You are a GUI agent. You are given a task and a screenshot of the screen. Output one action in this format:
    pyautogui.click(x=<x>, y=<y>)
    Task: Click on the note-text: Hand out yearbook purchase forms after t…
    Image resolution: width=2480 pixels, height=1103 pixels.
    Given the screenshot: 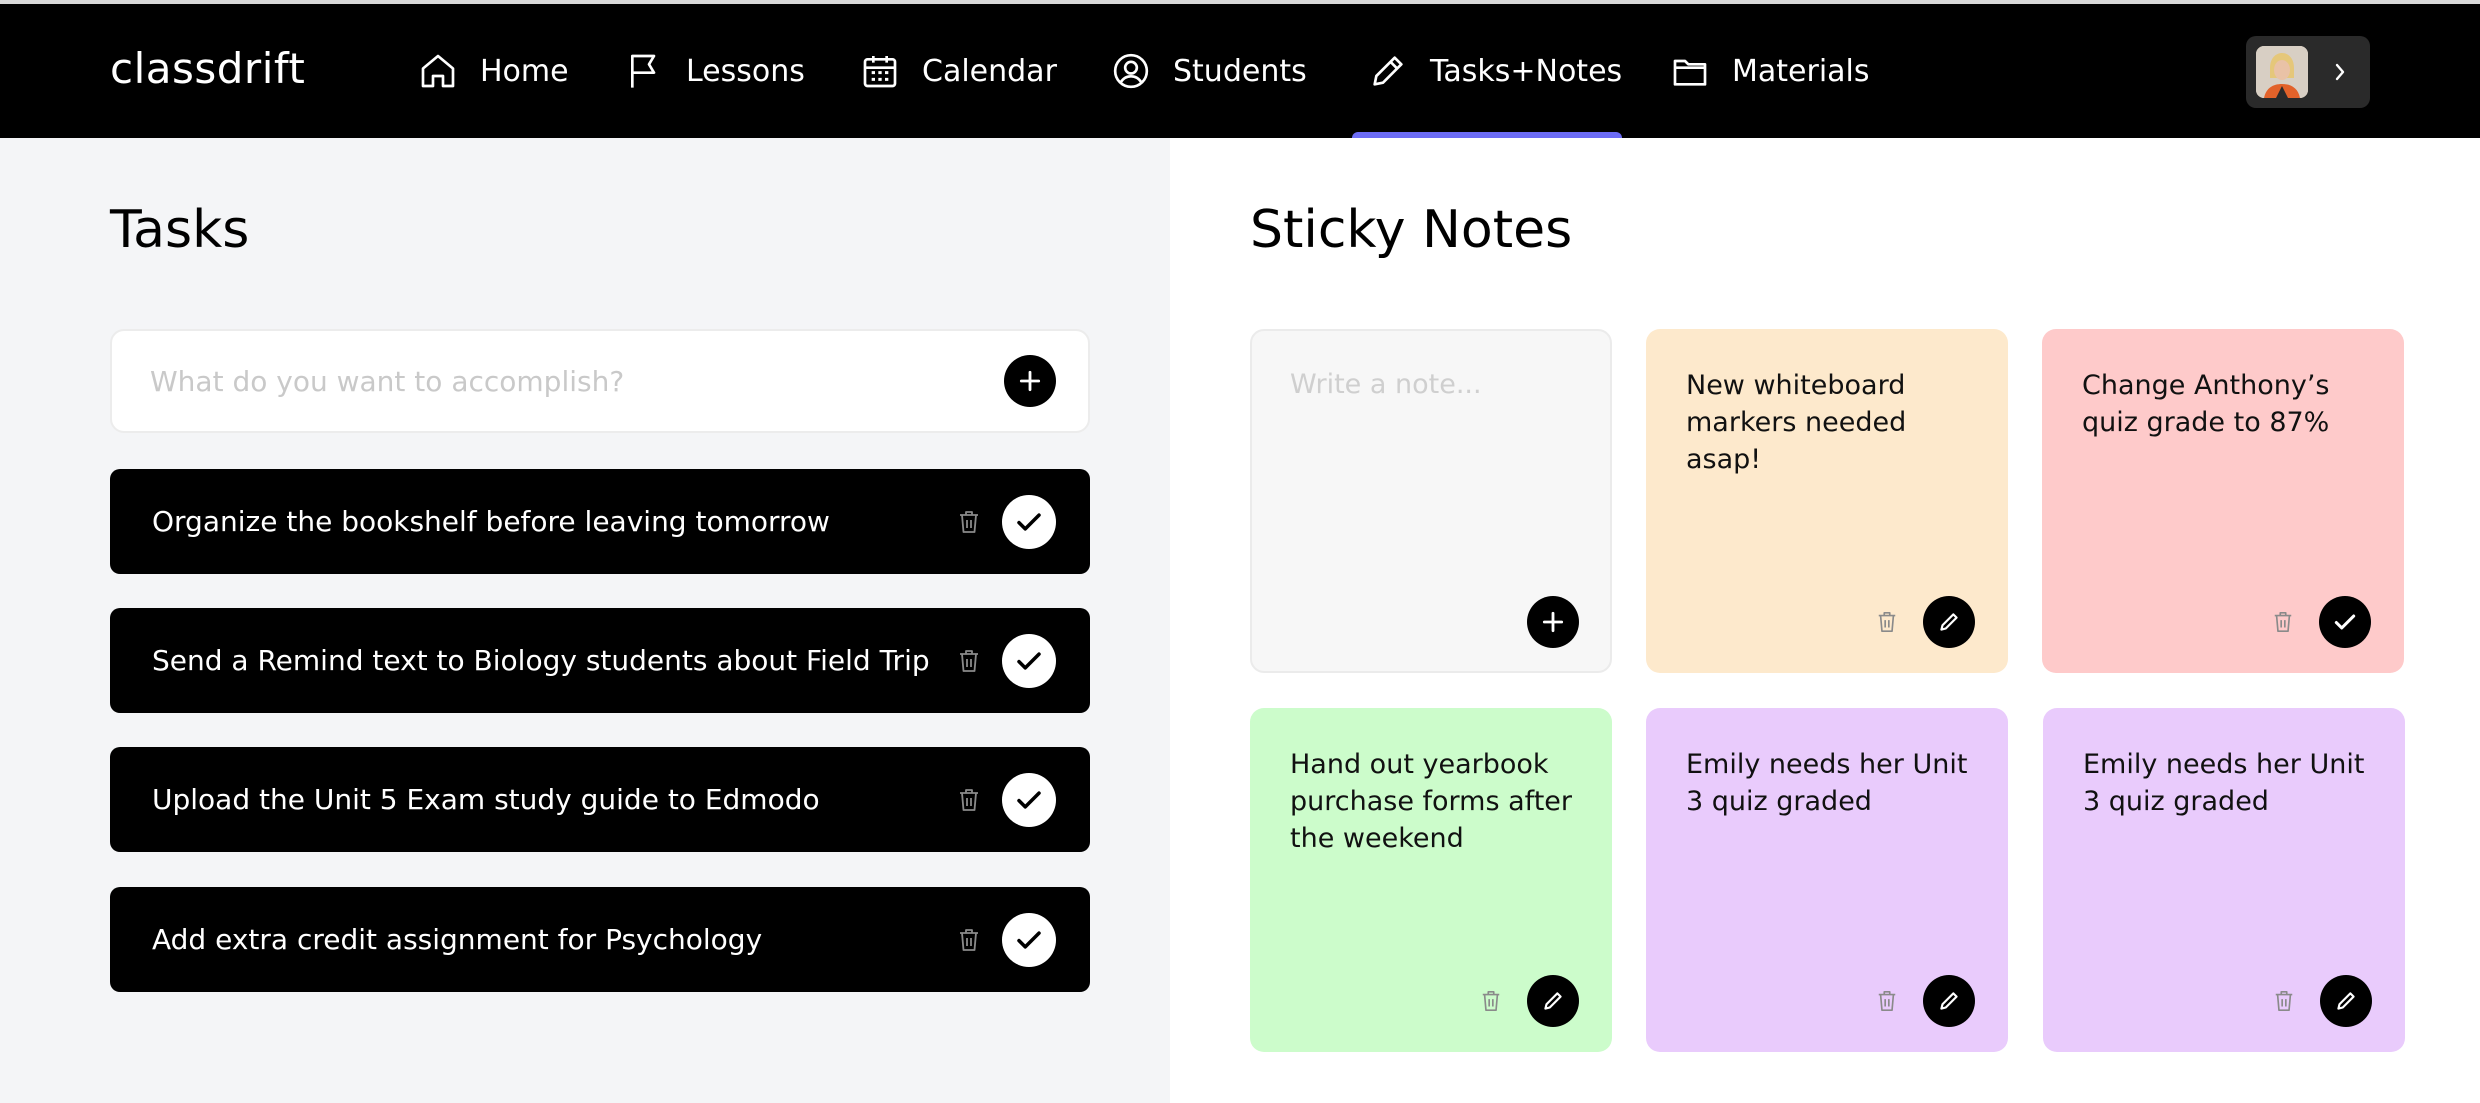 What is the action you would take?
    pyautogui.click(x=1431, y=801)
    